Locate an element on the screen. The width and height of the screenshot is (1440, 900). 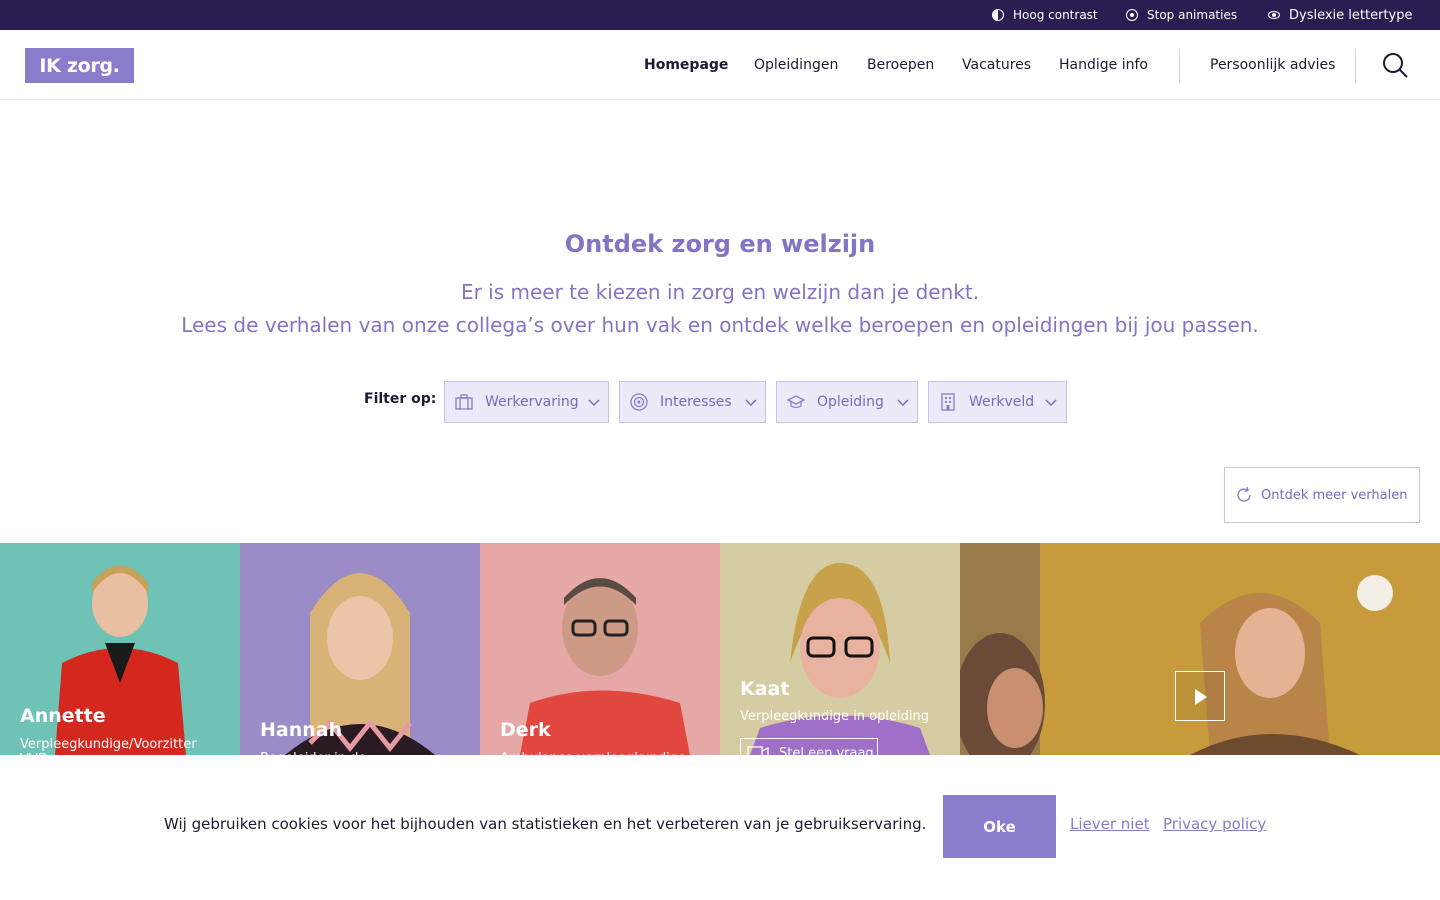
filter-werkervaring-label: Werkervaring is located at coordinates (532, 402).